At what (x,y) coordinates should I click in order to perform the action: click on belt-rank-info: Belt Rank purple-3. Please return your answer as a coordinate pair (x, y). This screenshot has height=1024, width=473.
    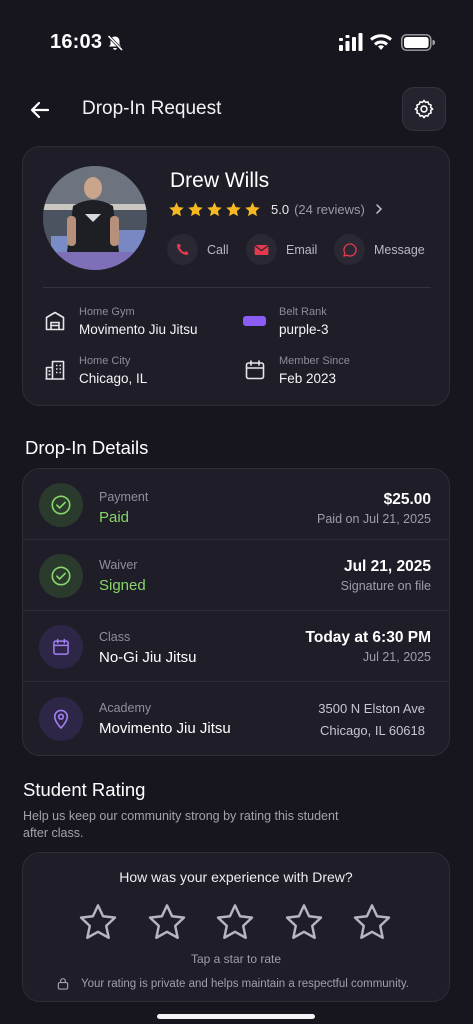
    Looking at the image, I should click on (286, 322).